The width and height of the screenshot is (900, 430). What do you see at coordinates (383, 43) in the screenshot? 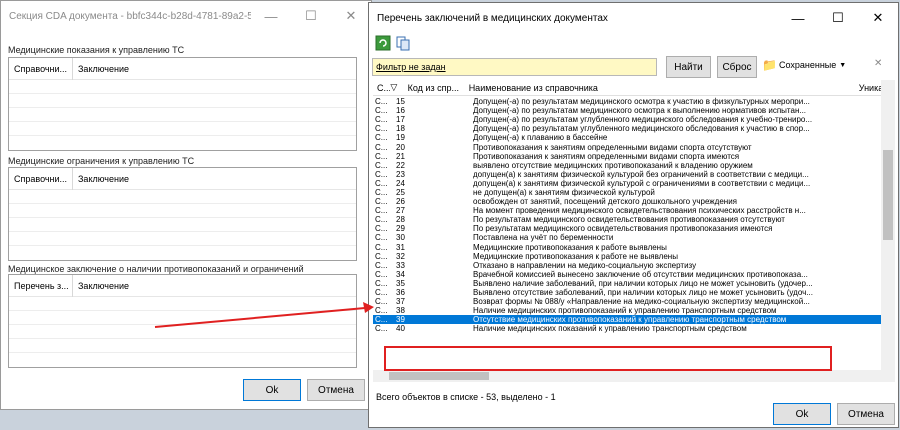
I see `refresh-icon` at bounding box center [383, 43].